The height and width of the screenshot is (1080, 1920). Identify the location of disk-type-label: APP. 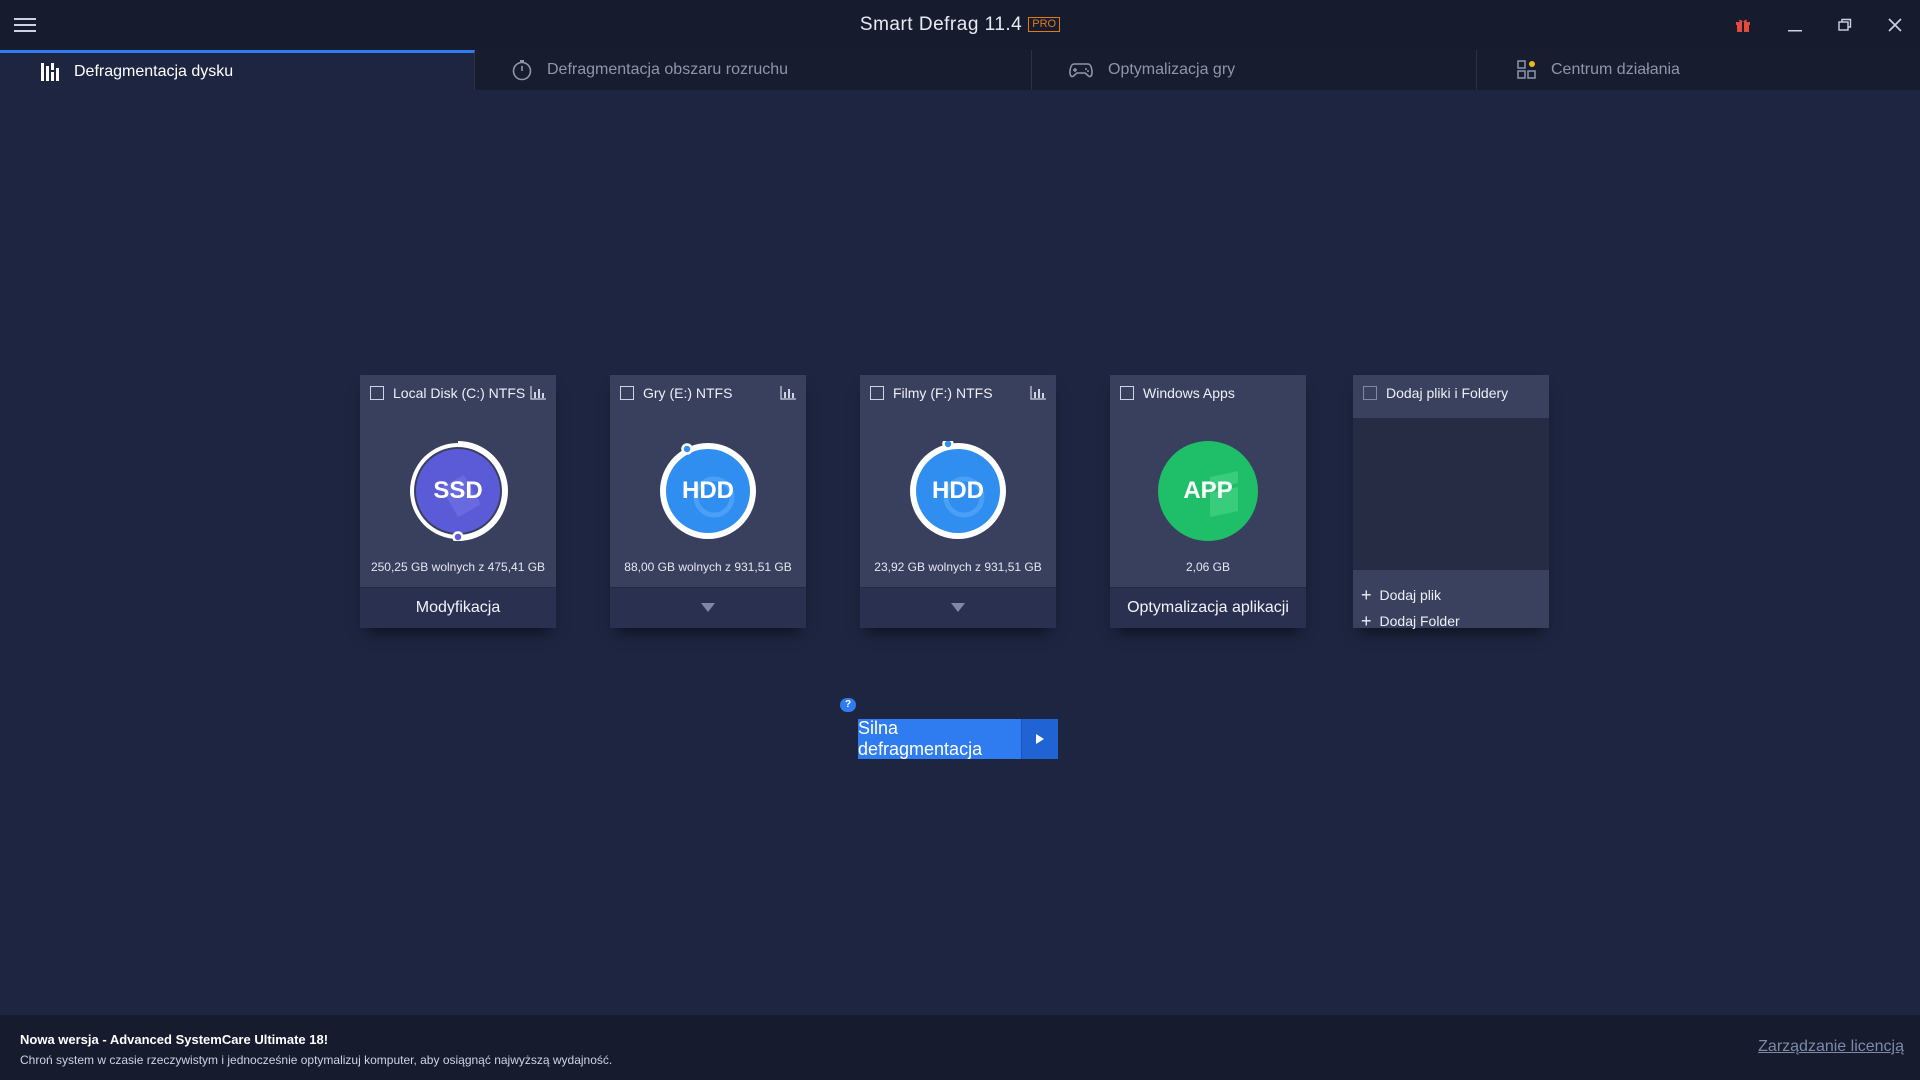
(1208, 490).